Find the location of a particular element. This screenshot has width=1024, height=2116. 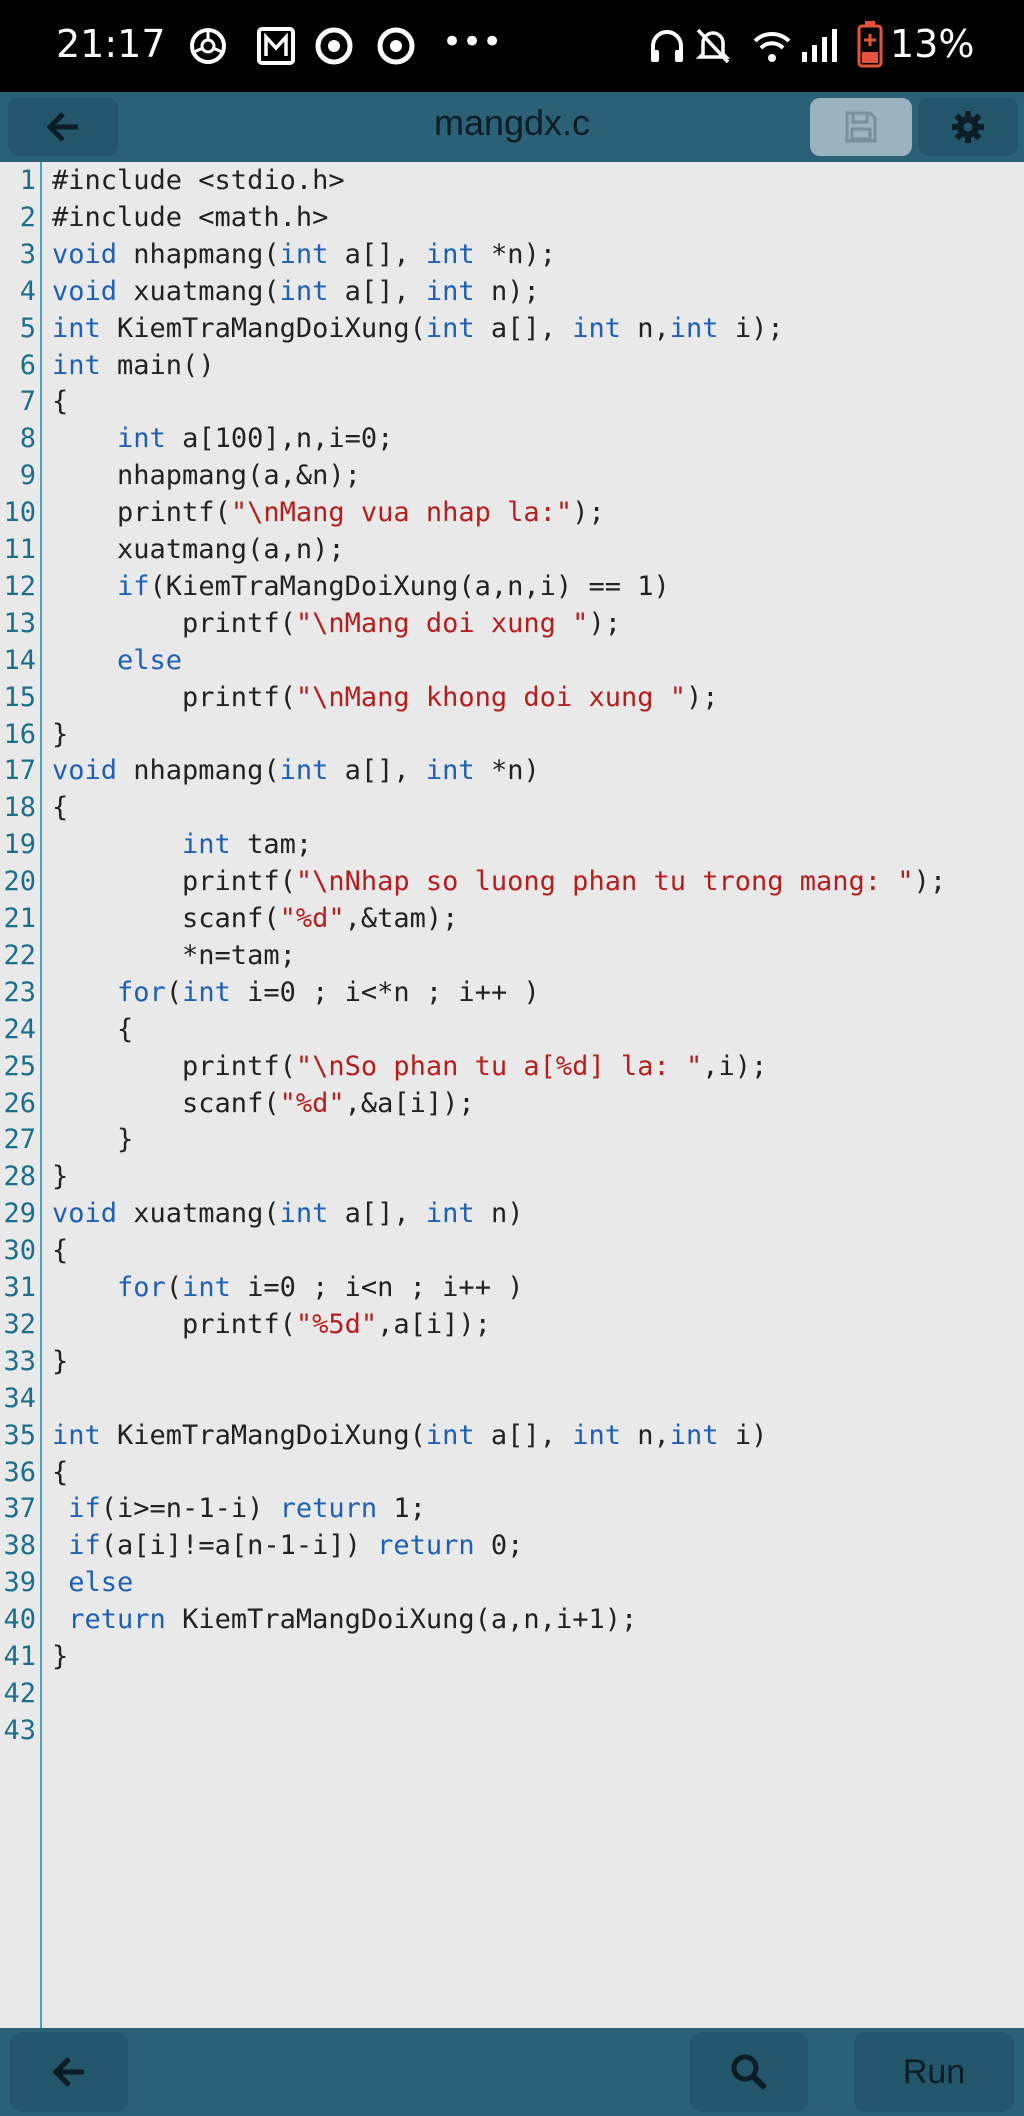

code-line: printf("\nMang khong doi xung "); is located at coordinates (385, 697).